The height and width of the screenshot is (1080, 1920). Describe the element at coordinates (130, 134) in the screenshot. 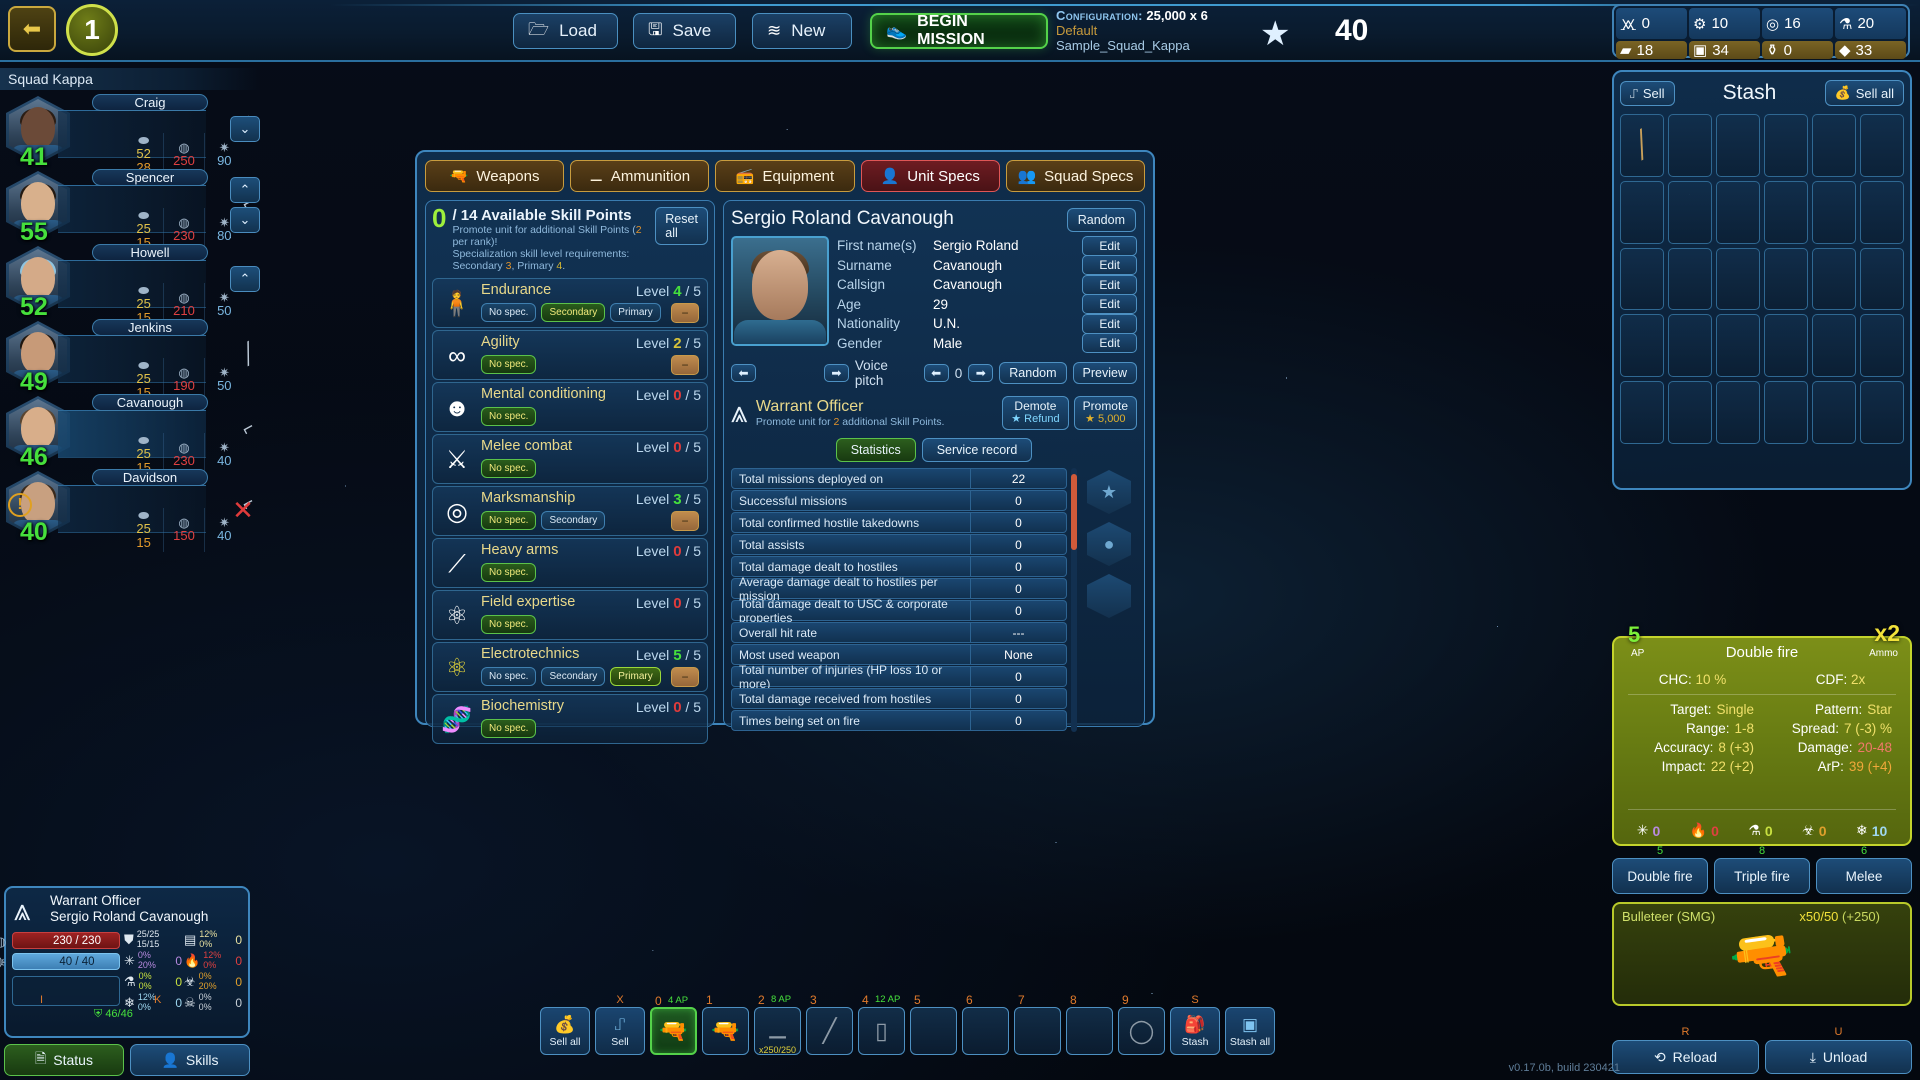

I see `squad-unit-craig: 41⬬5228◍250✷90Craig╱⌄` at that location.